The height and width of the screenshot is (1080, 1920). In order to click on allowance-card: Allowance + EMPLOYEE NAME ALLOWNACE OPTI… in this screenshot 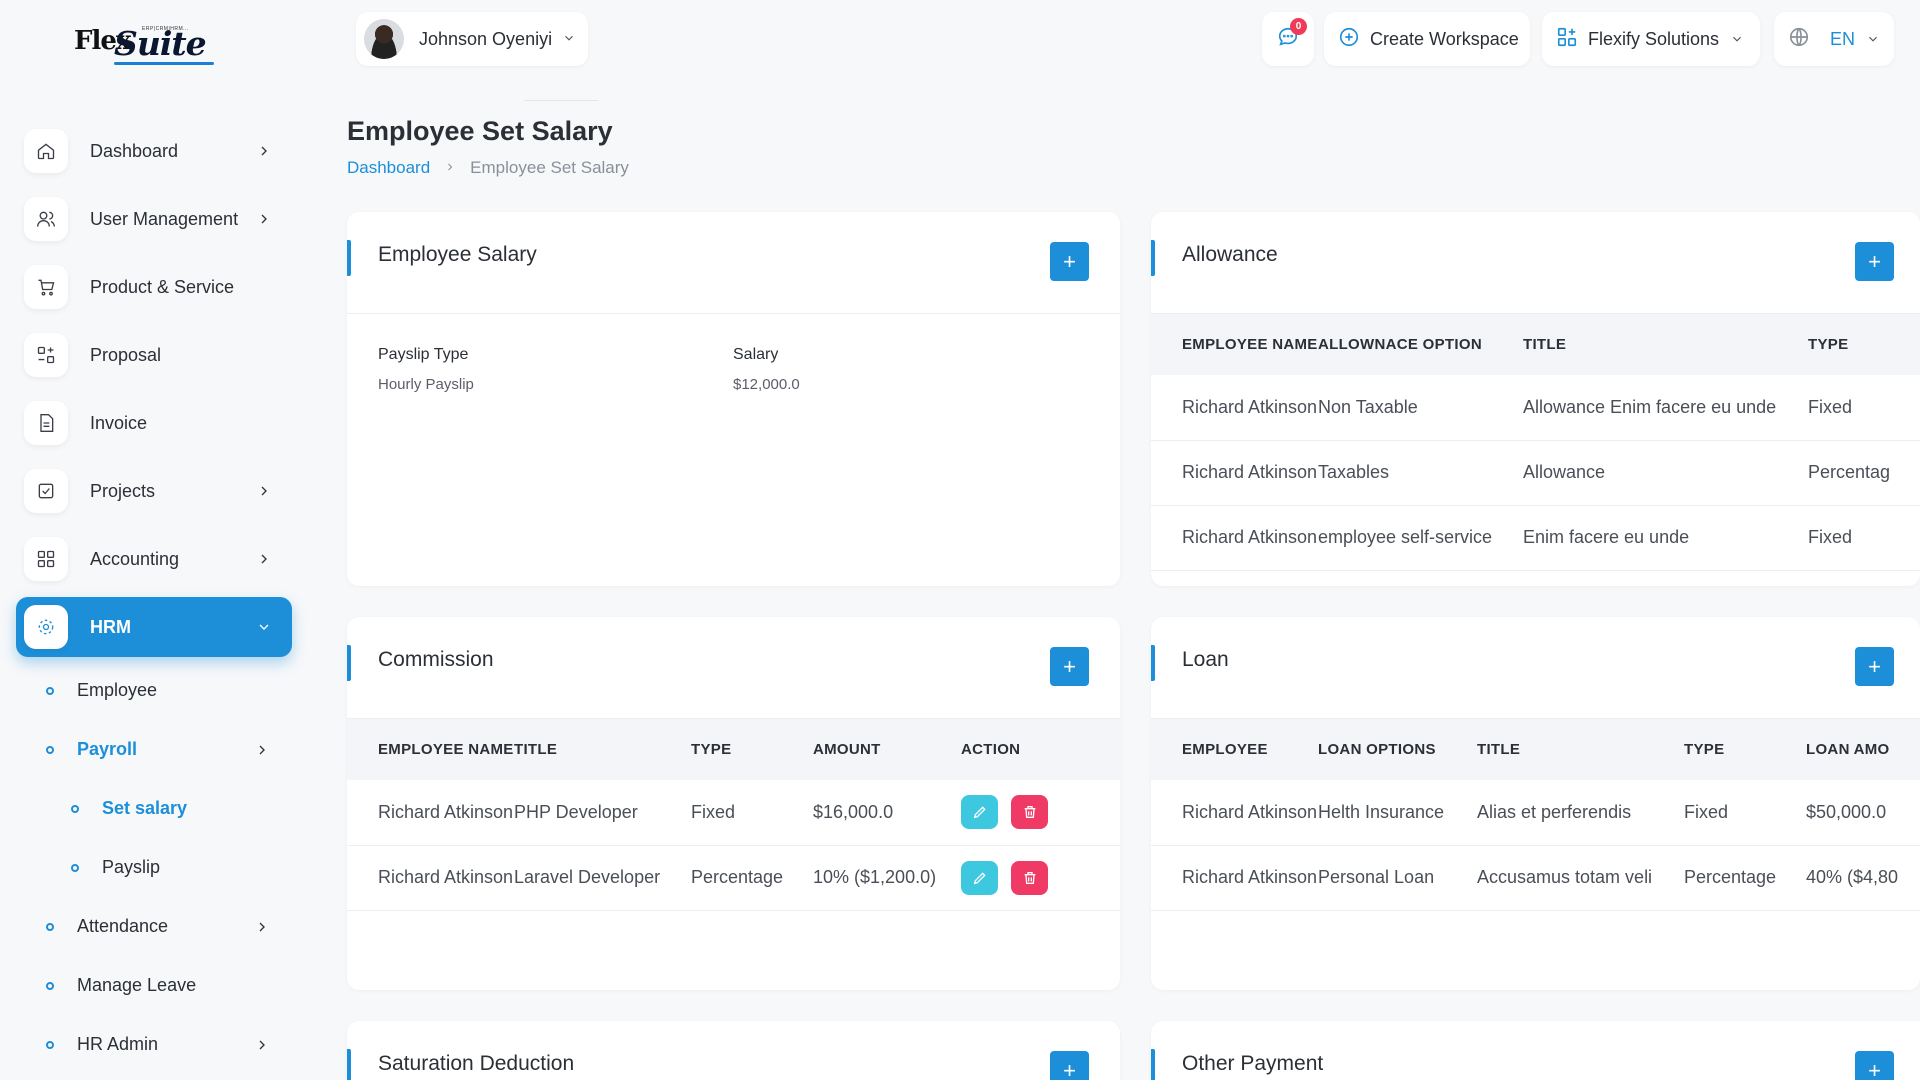, I will do `click(1535, 399)`.